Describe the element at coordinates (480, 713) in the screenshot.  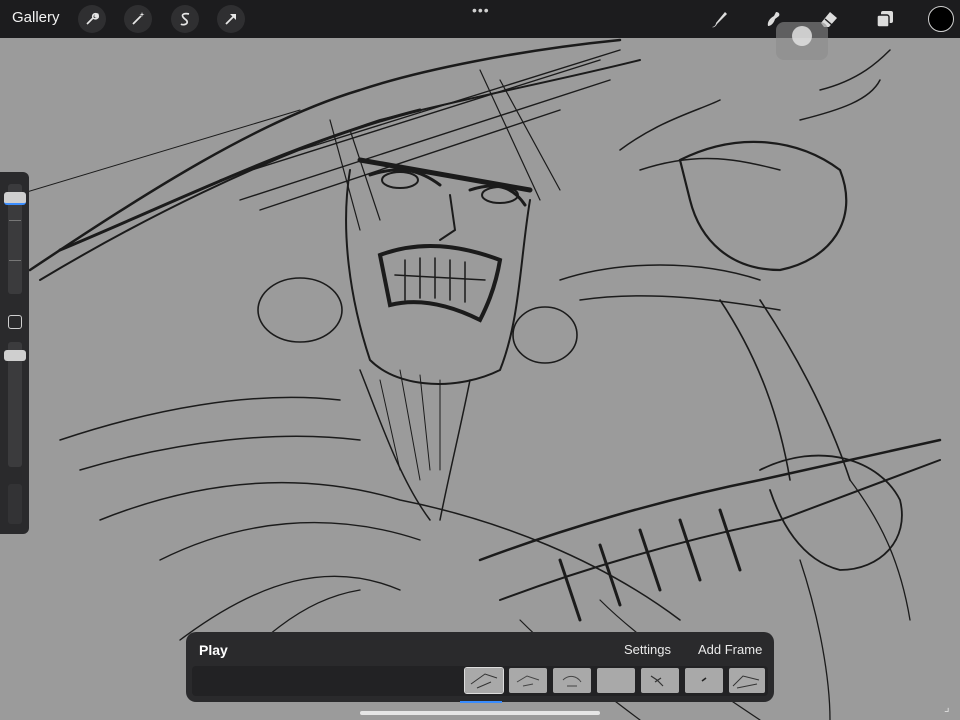
I see `home-indicator` at that location.